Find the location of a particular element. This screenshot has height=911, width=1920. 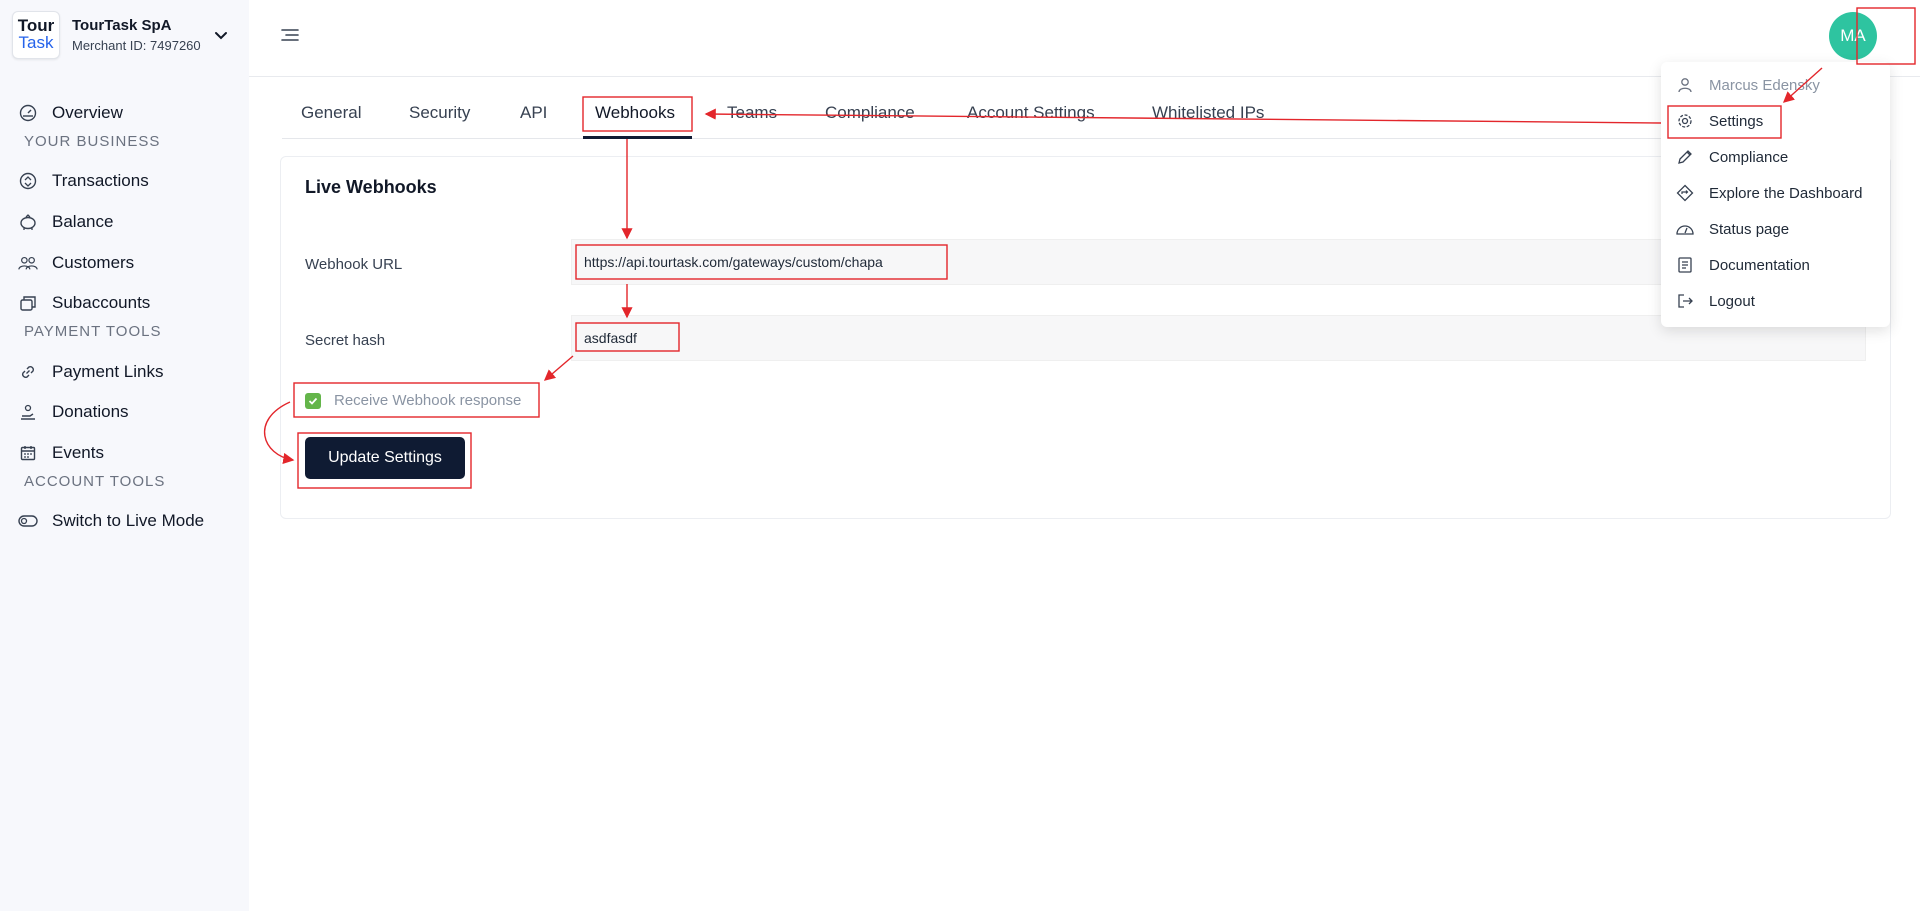

logo-text-tour: Tour is located at coordinates (36, 25).